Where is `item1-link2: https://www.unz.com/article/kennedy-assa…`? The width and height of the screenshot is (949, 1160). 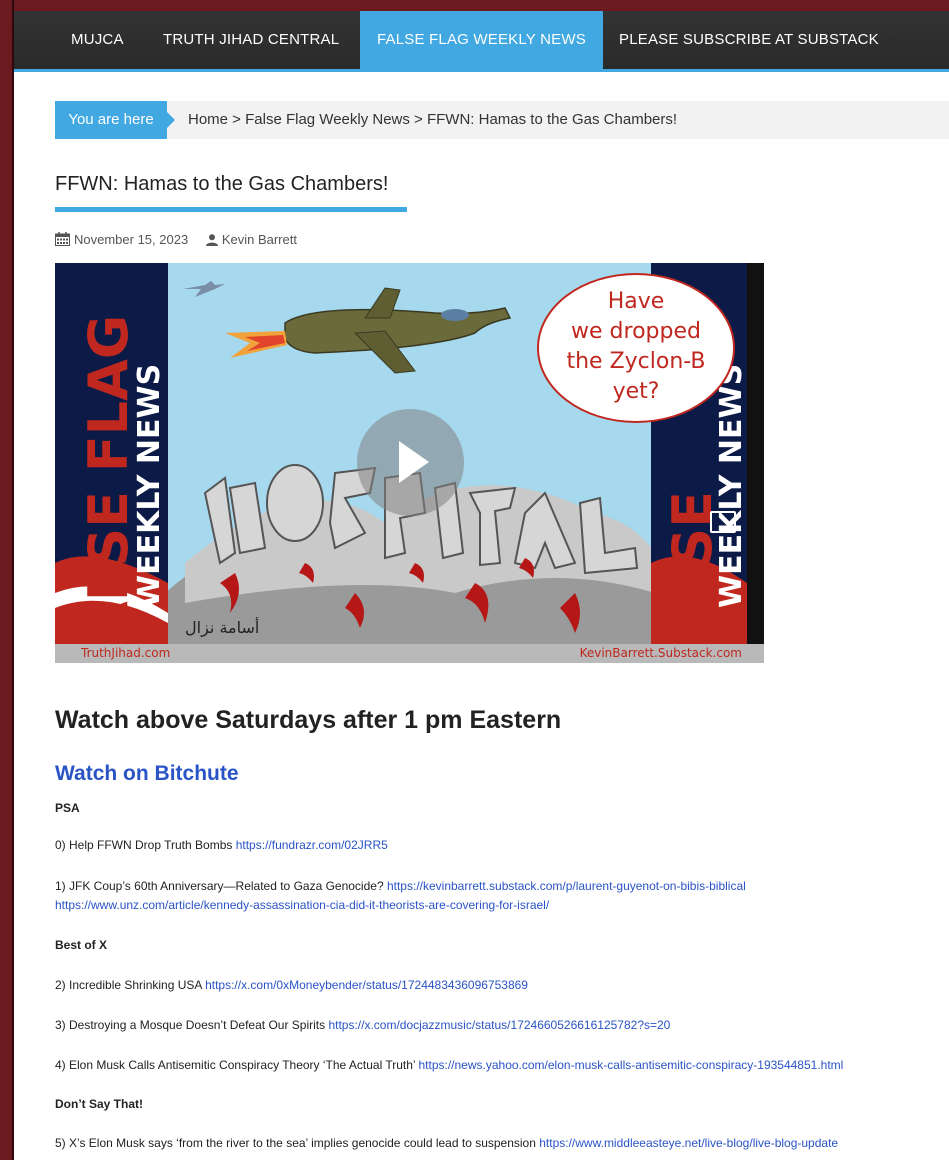
item1-link2: https://www.unz.com/article/kennedy-assa… is located at coordinates (302, 905).